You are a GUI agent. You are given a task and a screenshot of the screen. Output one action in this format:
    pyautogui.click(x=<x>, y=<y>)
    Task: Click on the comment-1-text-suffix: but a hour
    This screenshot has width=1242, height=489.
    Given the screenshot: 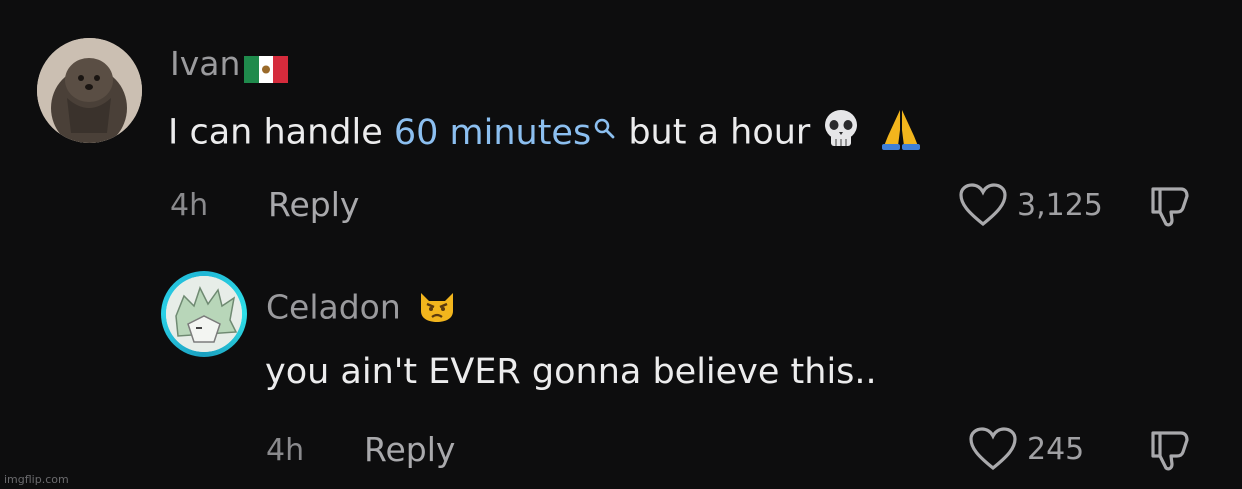 What is the action you would take?
    pyautogui.click(x=714, y=132)
    